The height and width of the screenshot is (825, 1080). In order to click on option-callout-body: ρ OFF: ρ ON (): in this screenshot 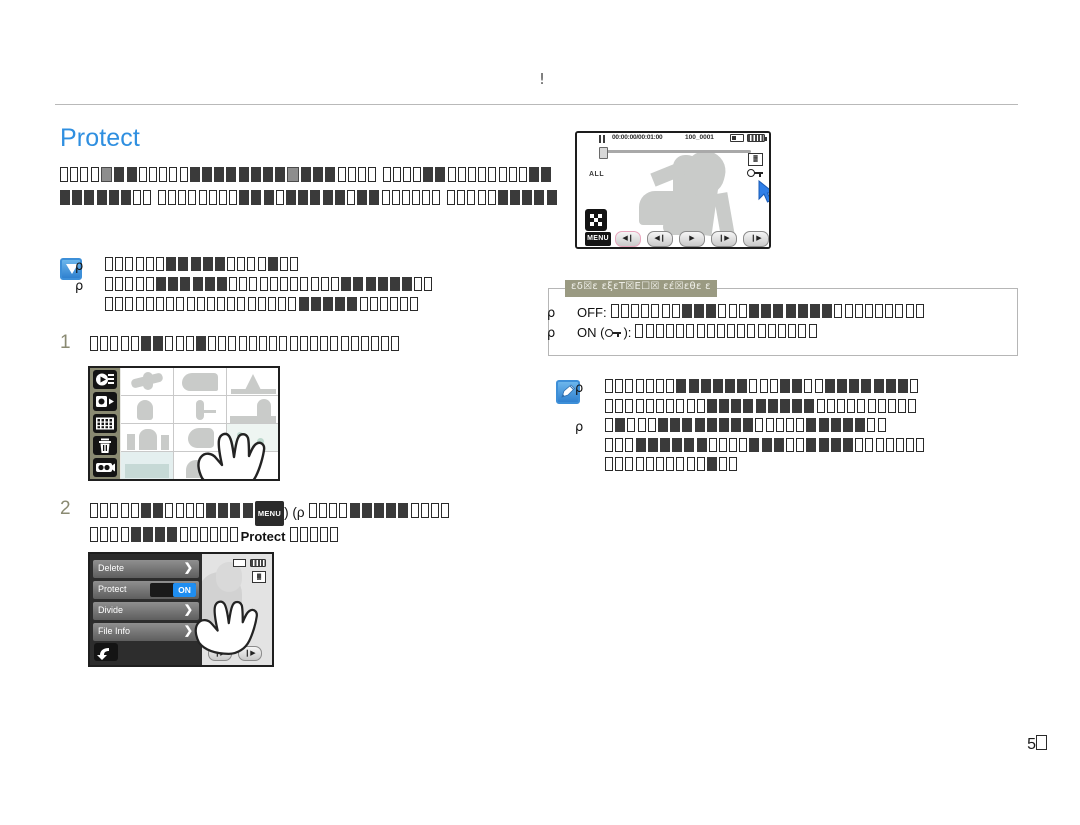, I will do `click(779, 323)`.